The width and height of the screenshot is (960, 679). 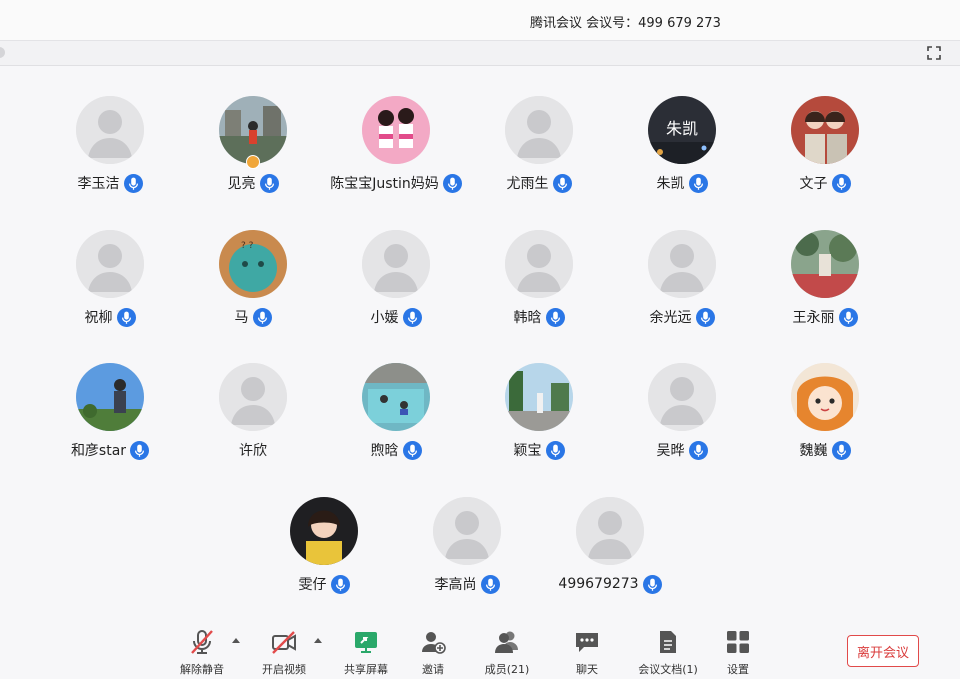 What do you see at coordinates (98, 184) in the screenshot?
I see `participant-name: 李玉洁` at bounding box center [98, 184].